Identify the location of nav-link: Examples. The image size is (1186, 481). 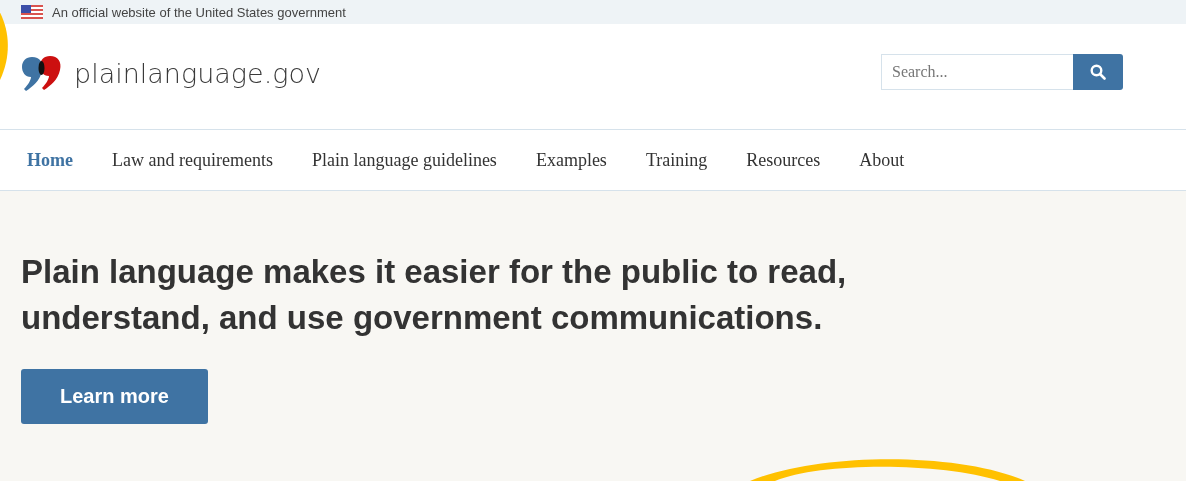
(571, 160).